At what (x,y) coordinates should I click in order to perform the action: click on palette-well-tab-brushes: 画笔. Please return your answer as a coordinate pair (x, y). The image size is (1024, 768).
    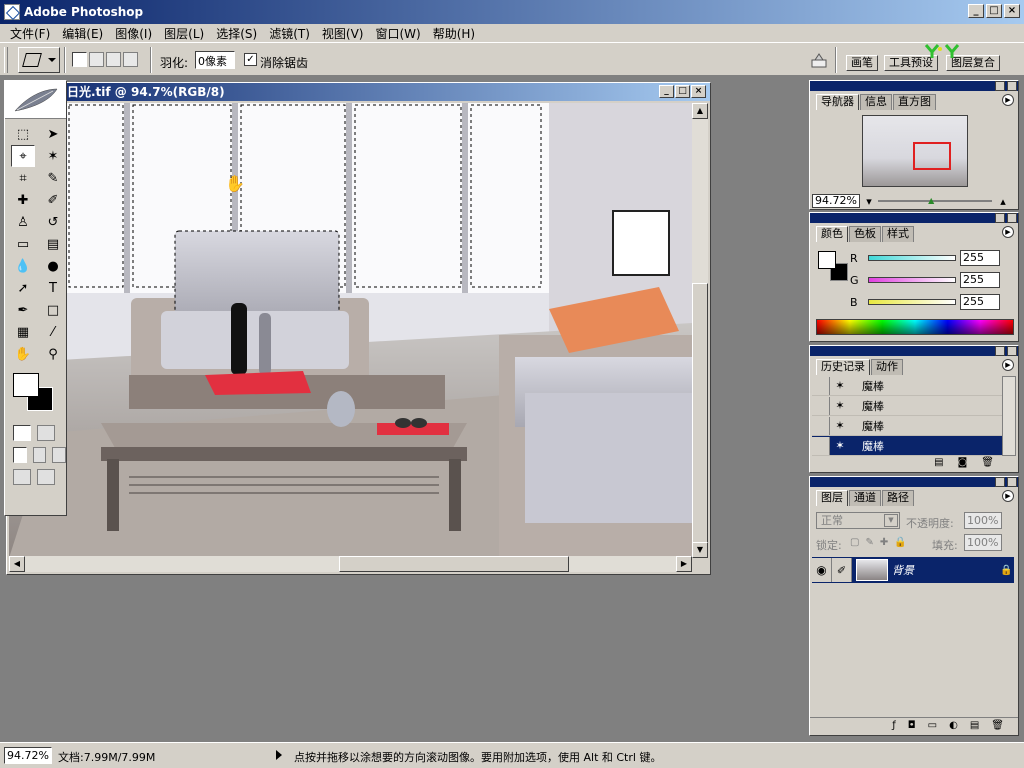
    Looking at the image, I should click on (862, 63).